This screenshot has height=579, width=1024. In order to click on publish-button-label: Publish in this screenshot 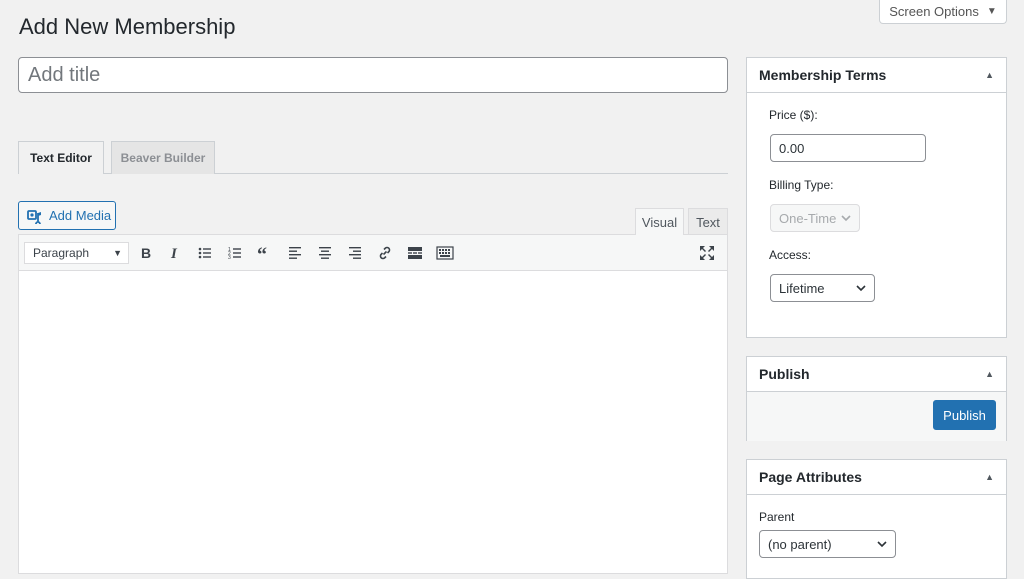, I will do `click(964, 415)`.